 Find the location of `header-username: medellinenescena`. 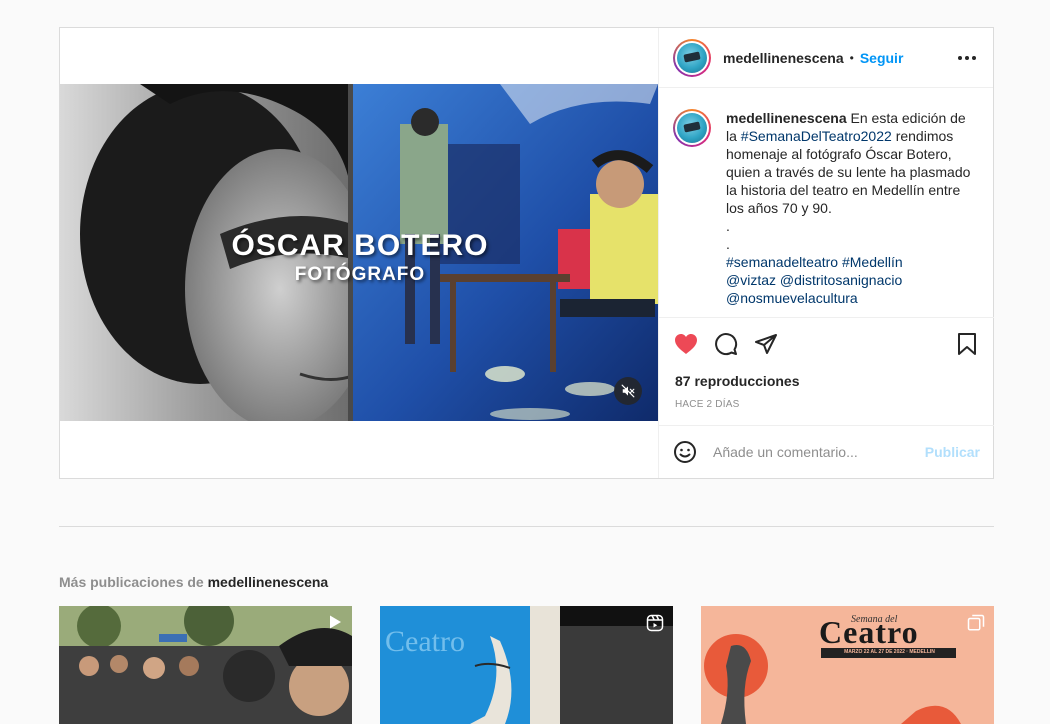

header-username: medellinenescena is located at coordinates (783, 58).